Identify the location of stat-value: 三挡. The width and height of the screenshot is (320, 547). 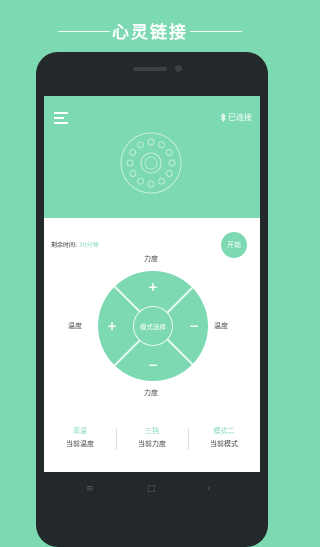
(152, 431).